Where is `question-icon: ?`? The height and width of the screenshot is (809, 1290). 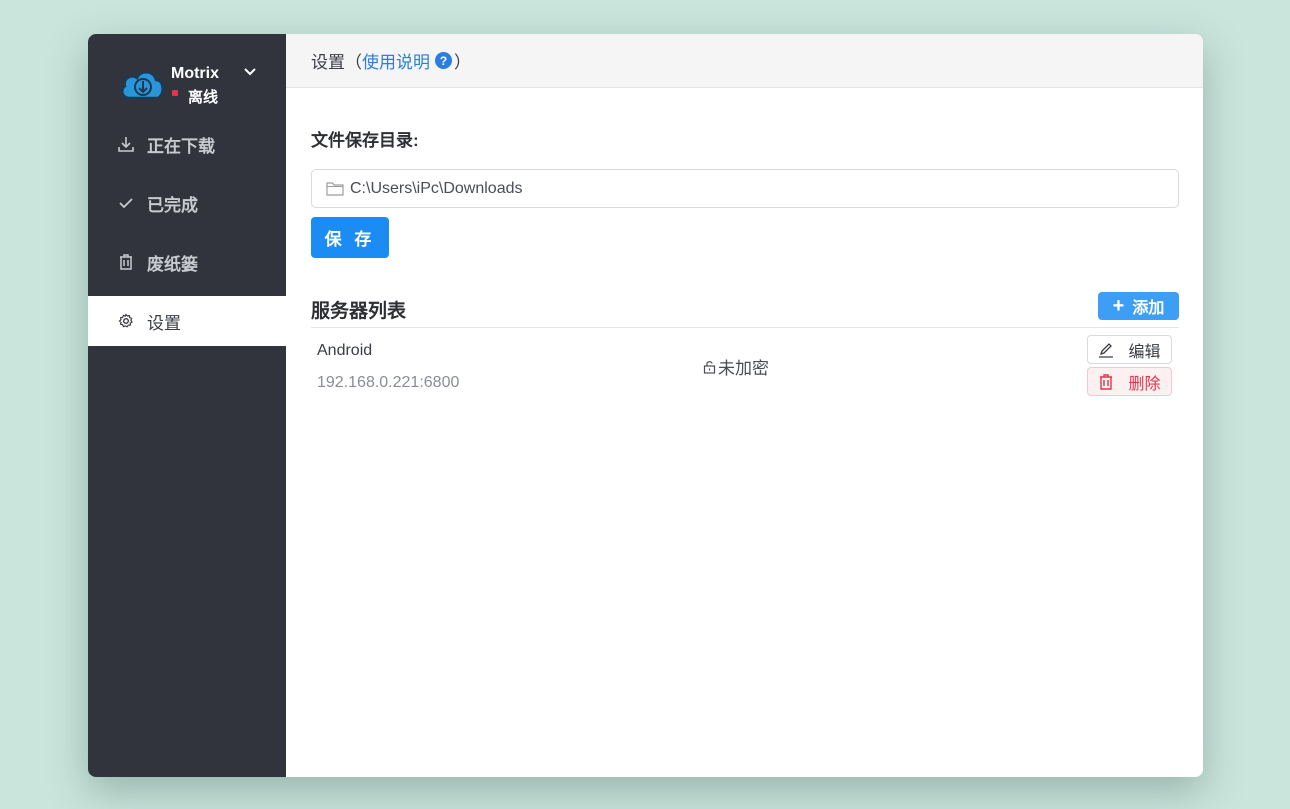
question-icon: ? is located at coordinates (443, 60).